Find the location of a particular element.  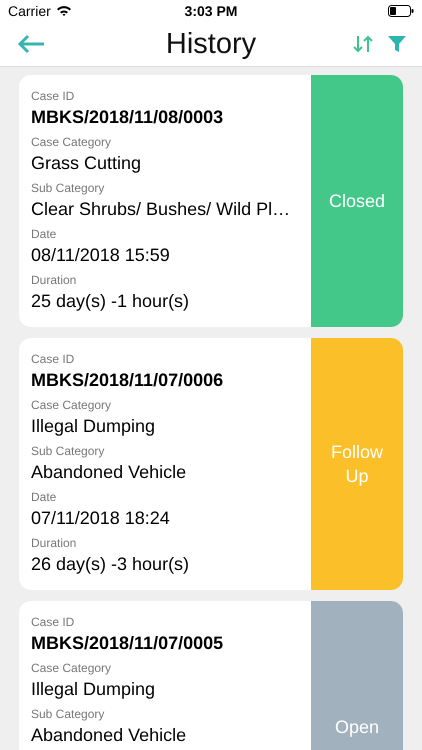

status-label: Follow Up is located at coordinates (357, 464).